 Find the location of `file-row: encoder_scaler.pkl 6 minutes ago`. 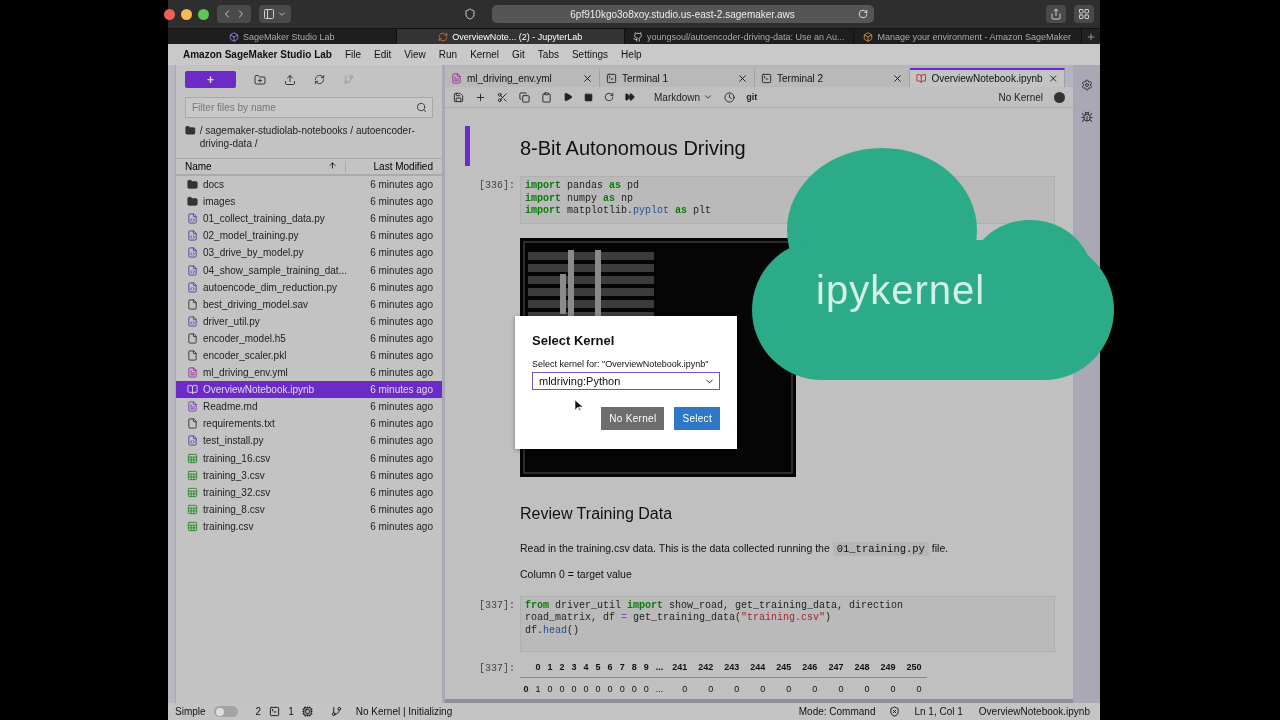

file-row: encoder_scaler.pkl 6 minutes ago is located at coordinates (309, 355).